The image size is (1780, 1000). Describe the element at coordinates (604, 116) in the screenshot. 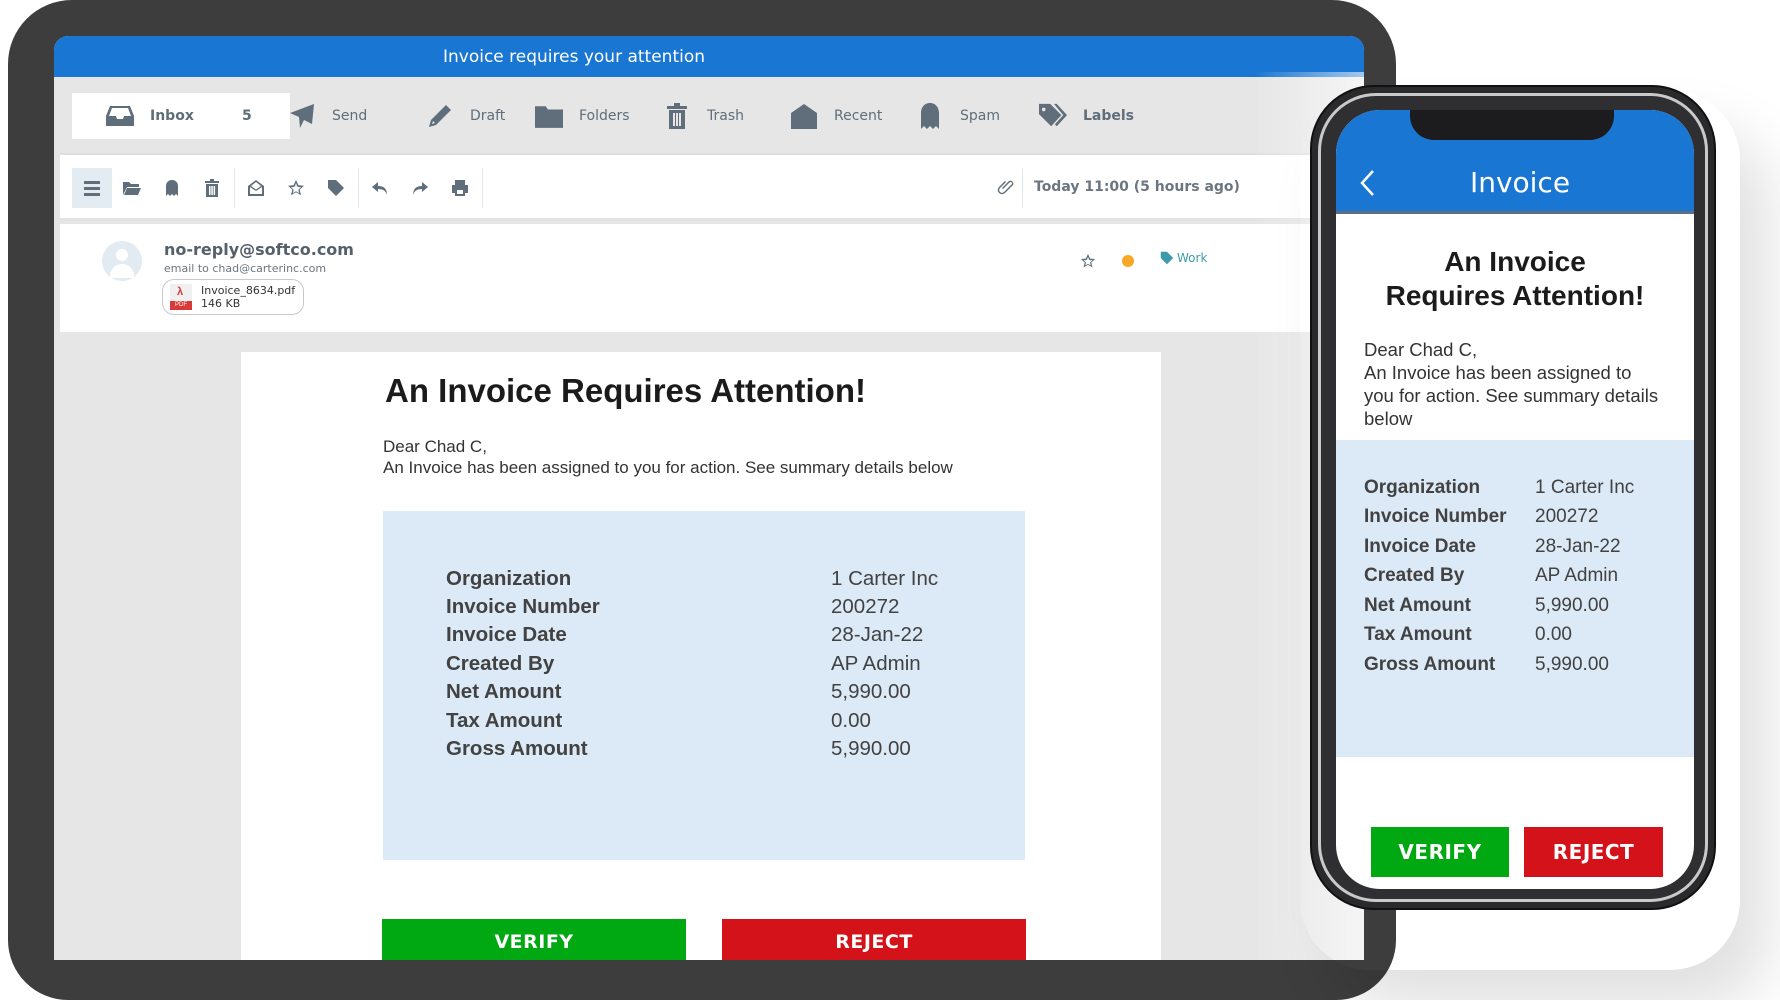

I see `nav-label: Folders` at that location.